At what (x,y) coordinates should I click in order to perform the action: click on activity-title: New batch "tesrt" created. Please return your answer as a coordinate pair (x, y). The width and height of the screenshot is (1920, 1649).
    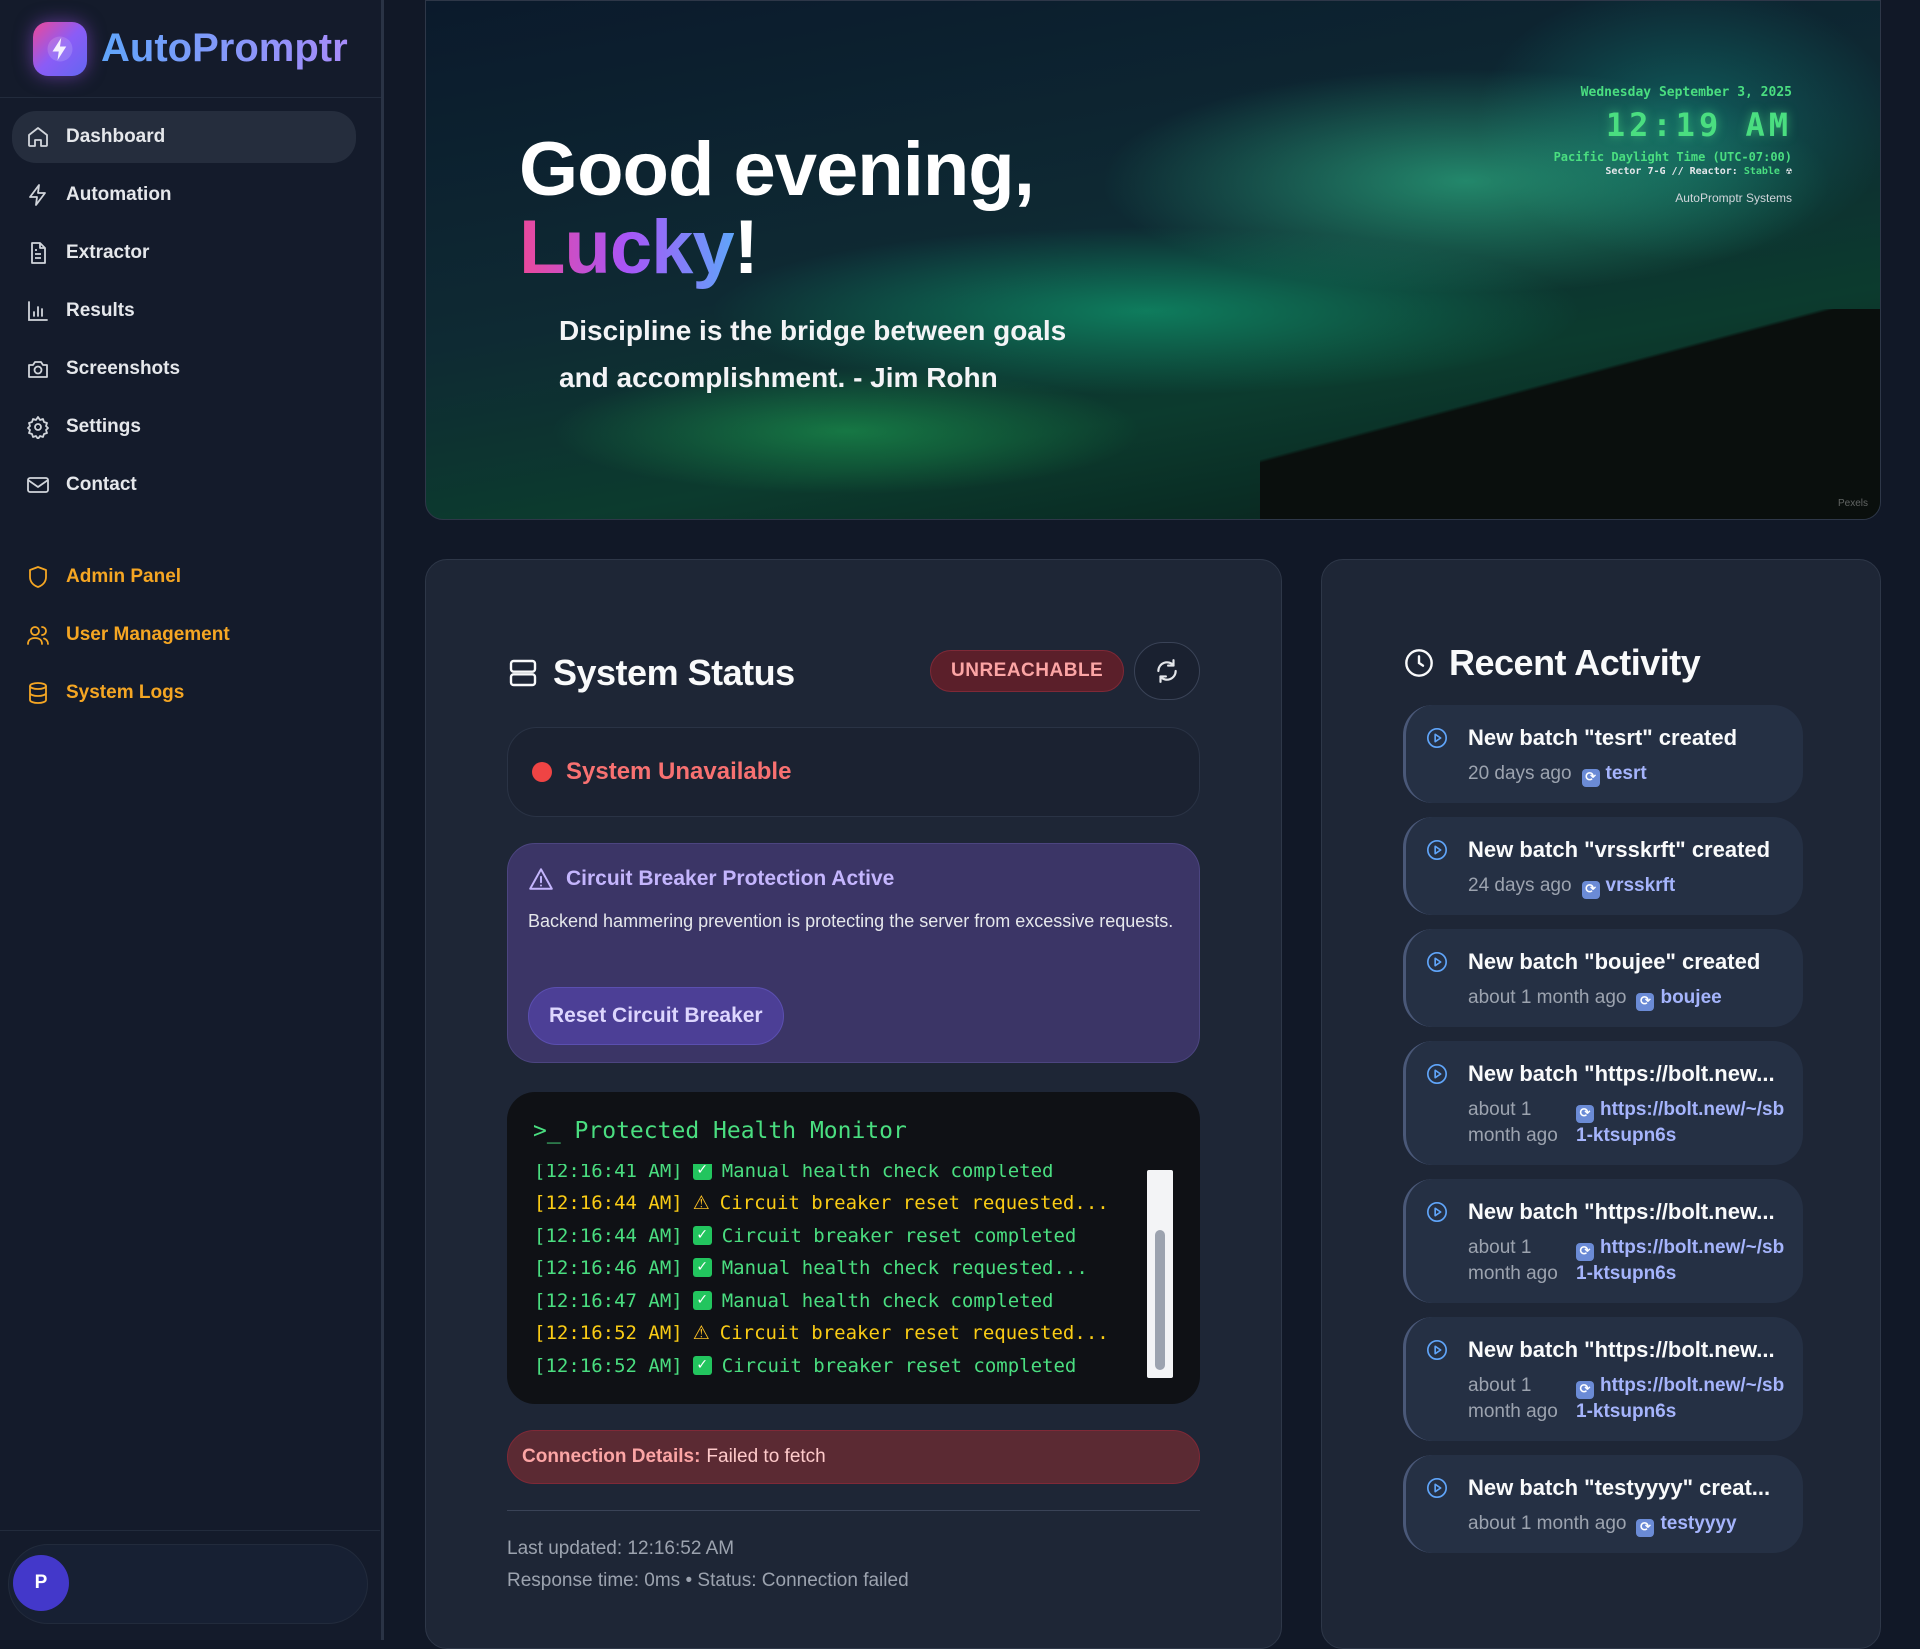
    Looking at the image, I should click on (1603, 737).